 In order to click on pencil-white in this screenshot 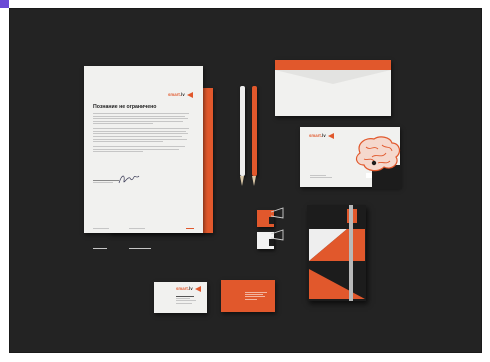, I will do `click(242, 131)`.